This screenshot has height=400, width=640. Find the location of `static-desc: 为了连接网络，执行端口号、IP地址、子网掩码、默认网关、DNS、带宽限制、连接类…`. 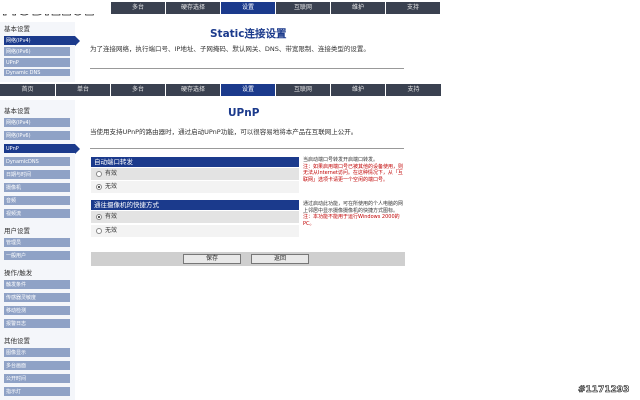

static-desc: 为了连接网络，执行端口号、IP地址、子网掩码、默认网关、DNS、带宽限制、连接类… is located at coordinates (230, 49).